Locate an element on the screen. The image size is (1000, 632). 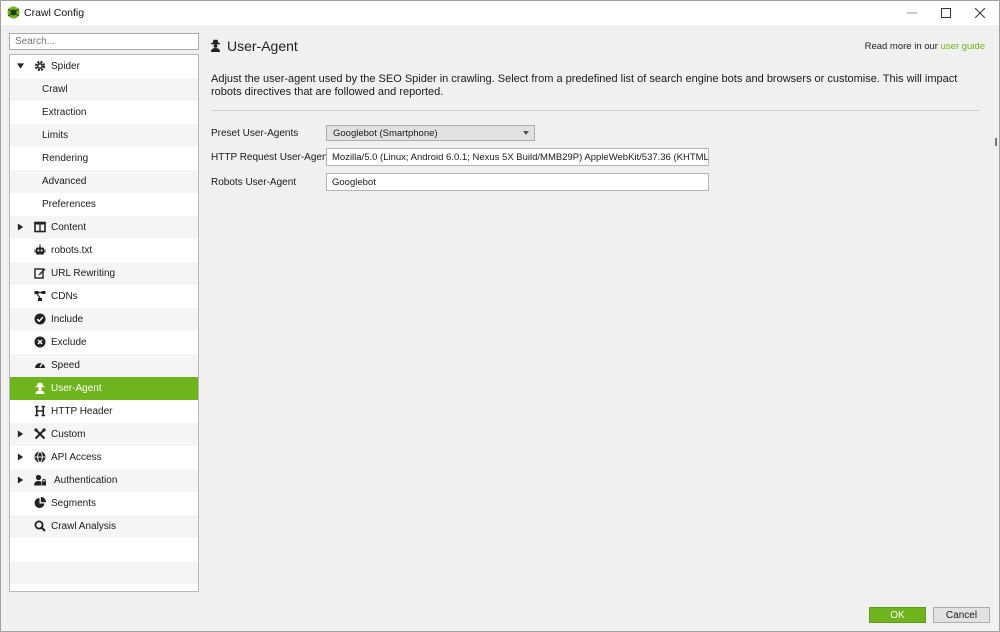
sidebar-item-content: Content is located at coordinates (104, 227).